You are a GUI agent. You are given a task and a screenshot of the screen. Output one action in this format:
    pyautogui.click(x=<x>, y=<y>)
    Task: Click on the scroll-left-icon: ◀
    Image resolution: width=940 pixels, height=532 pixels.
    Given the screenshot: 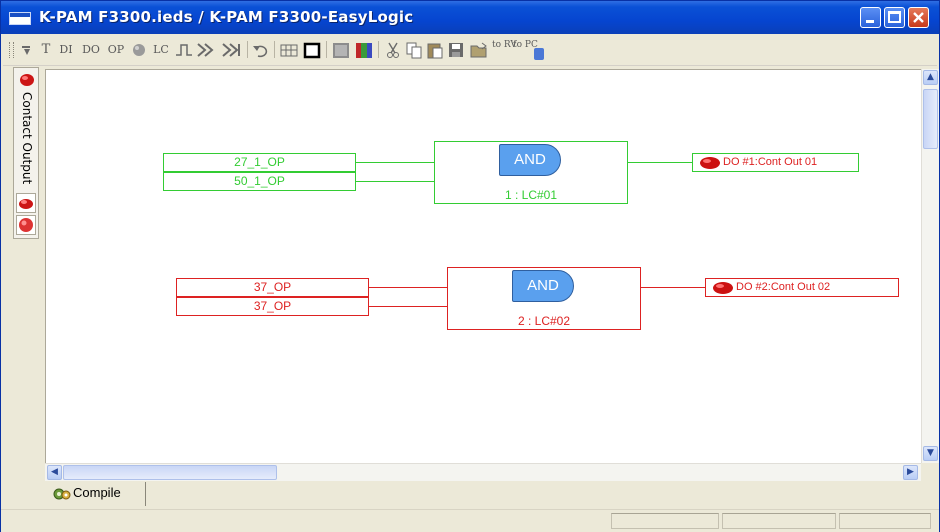 What is the action you would take?
    pyautogui.click(x=54, y=472)
    